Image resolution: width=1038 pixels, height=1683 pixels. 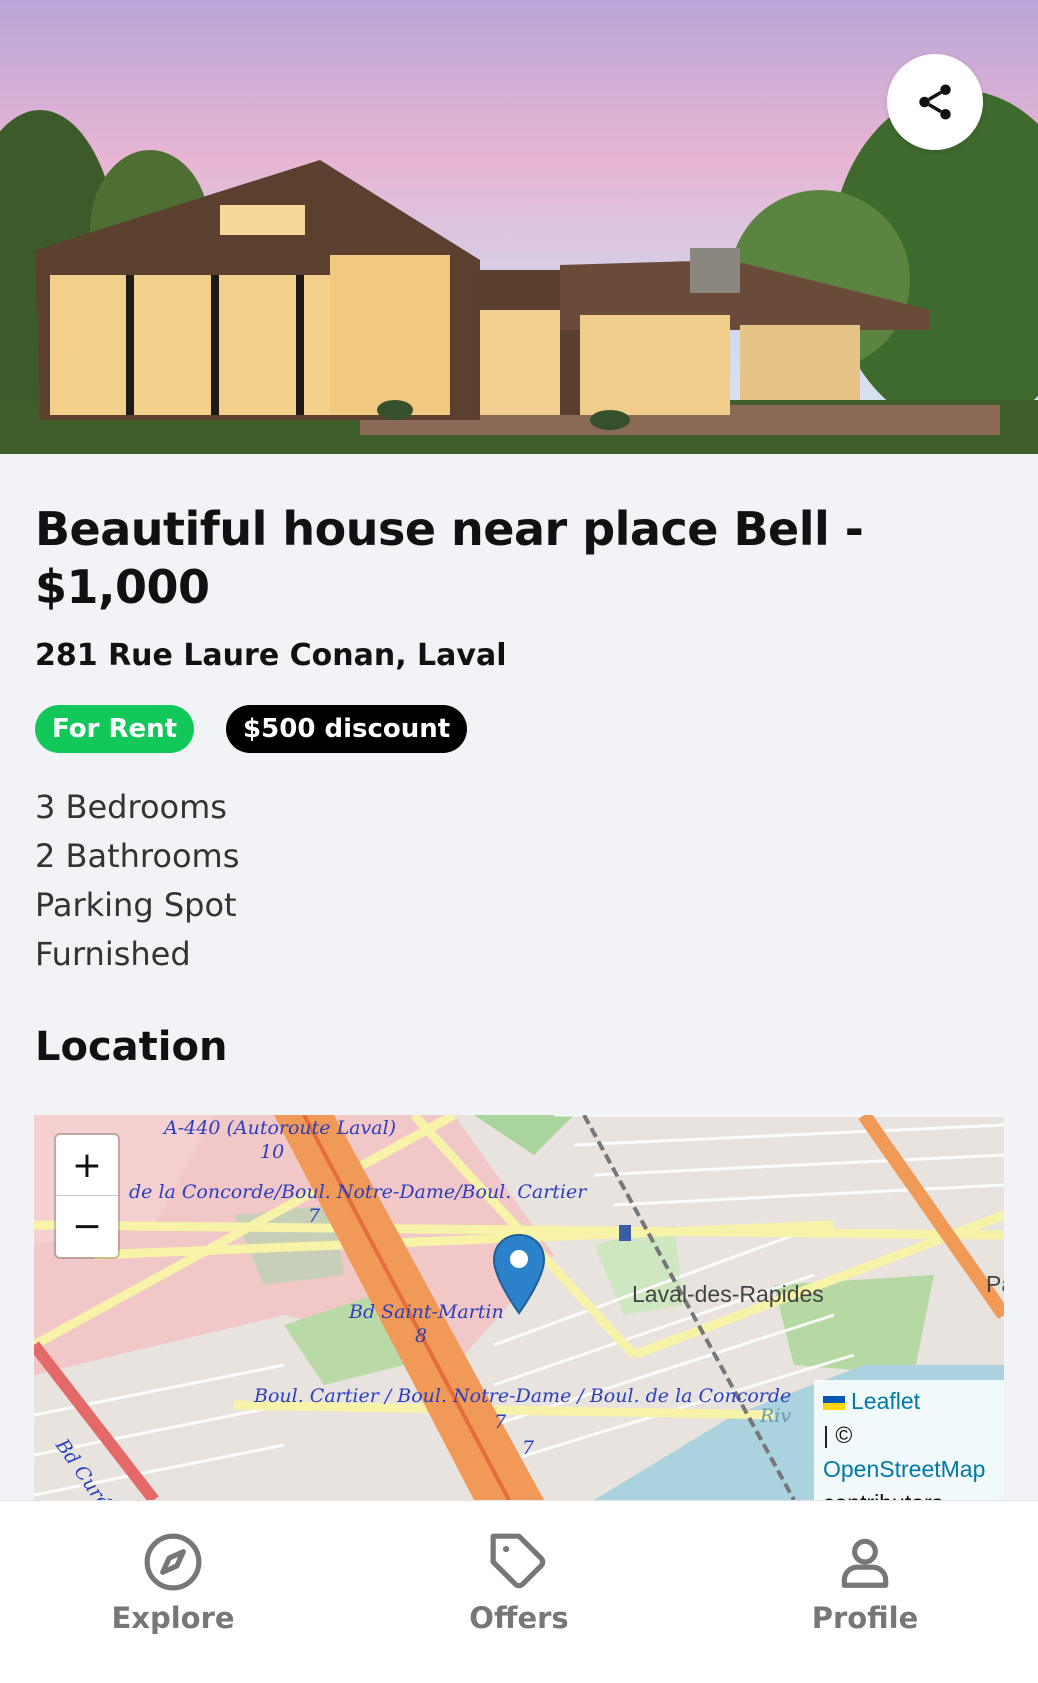 What do you see at coordinates (885, 1401) in the screenshot?
I see `leaflet-link: Leaflet` at bounding box center [885, 1401].